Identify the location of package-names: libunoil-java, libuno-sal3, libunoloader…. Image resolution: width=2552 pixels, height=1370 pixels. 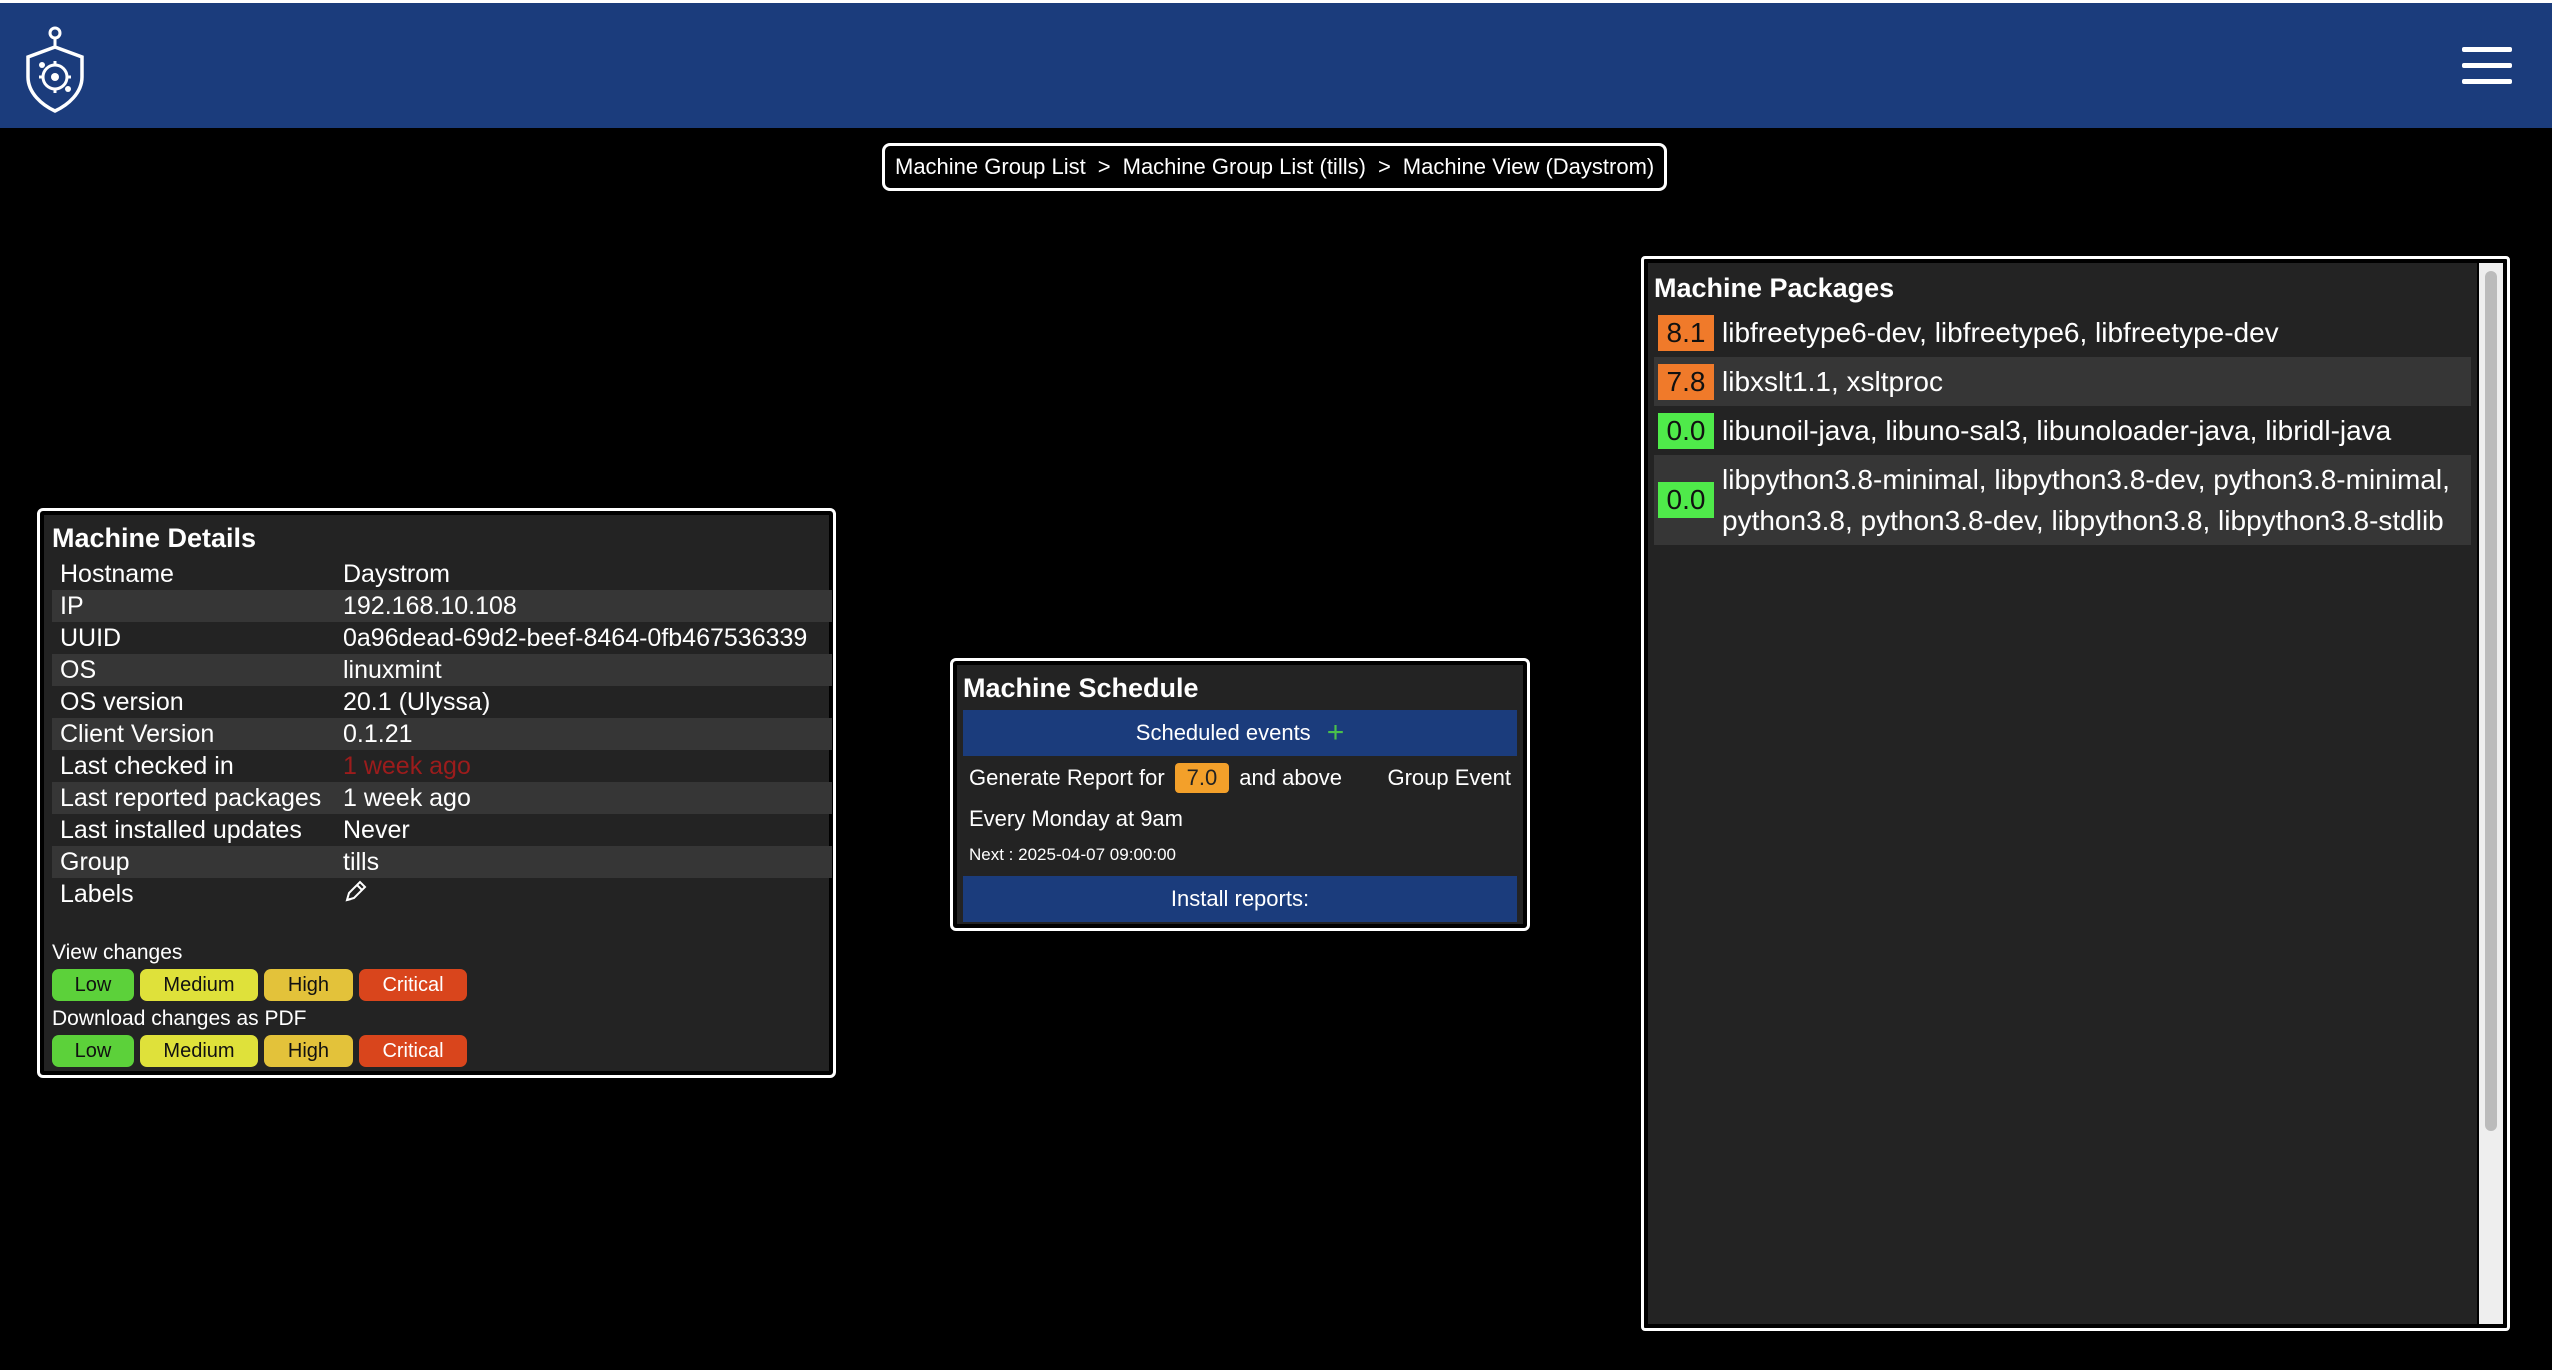
(2057, 430).